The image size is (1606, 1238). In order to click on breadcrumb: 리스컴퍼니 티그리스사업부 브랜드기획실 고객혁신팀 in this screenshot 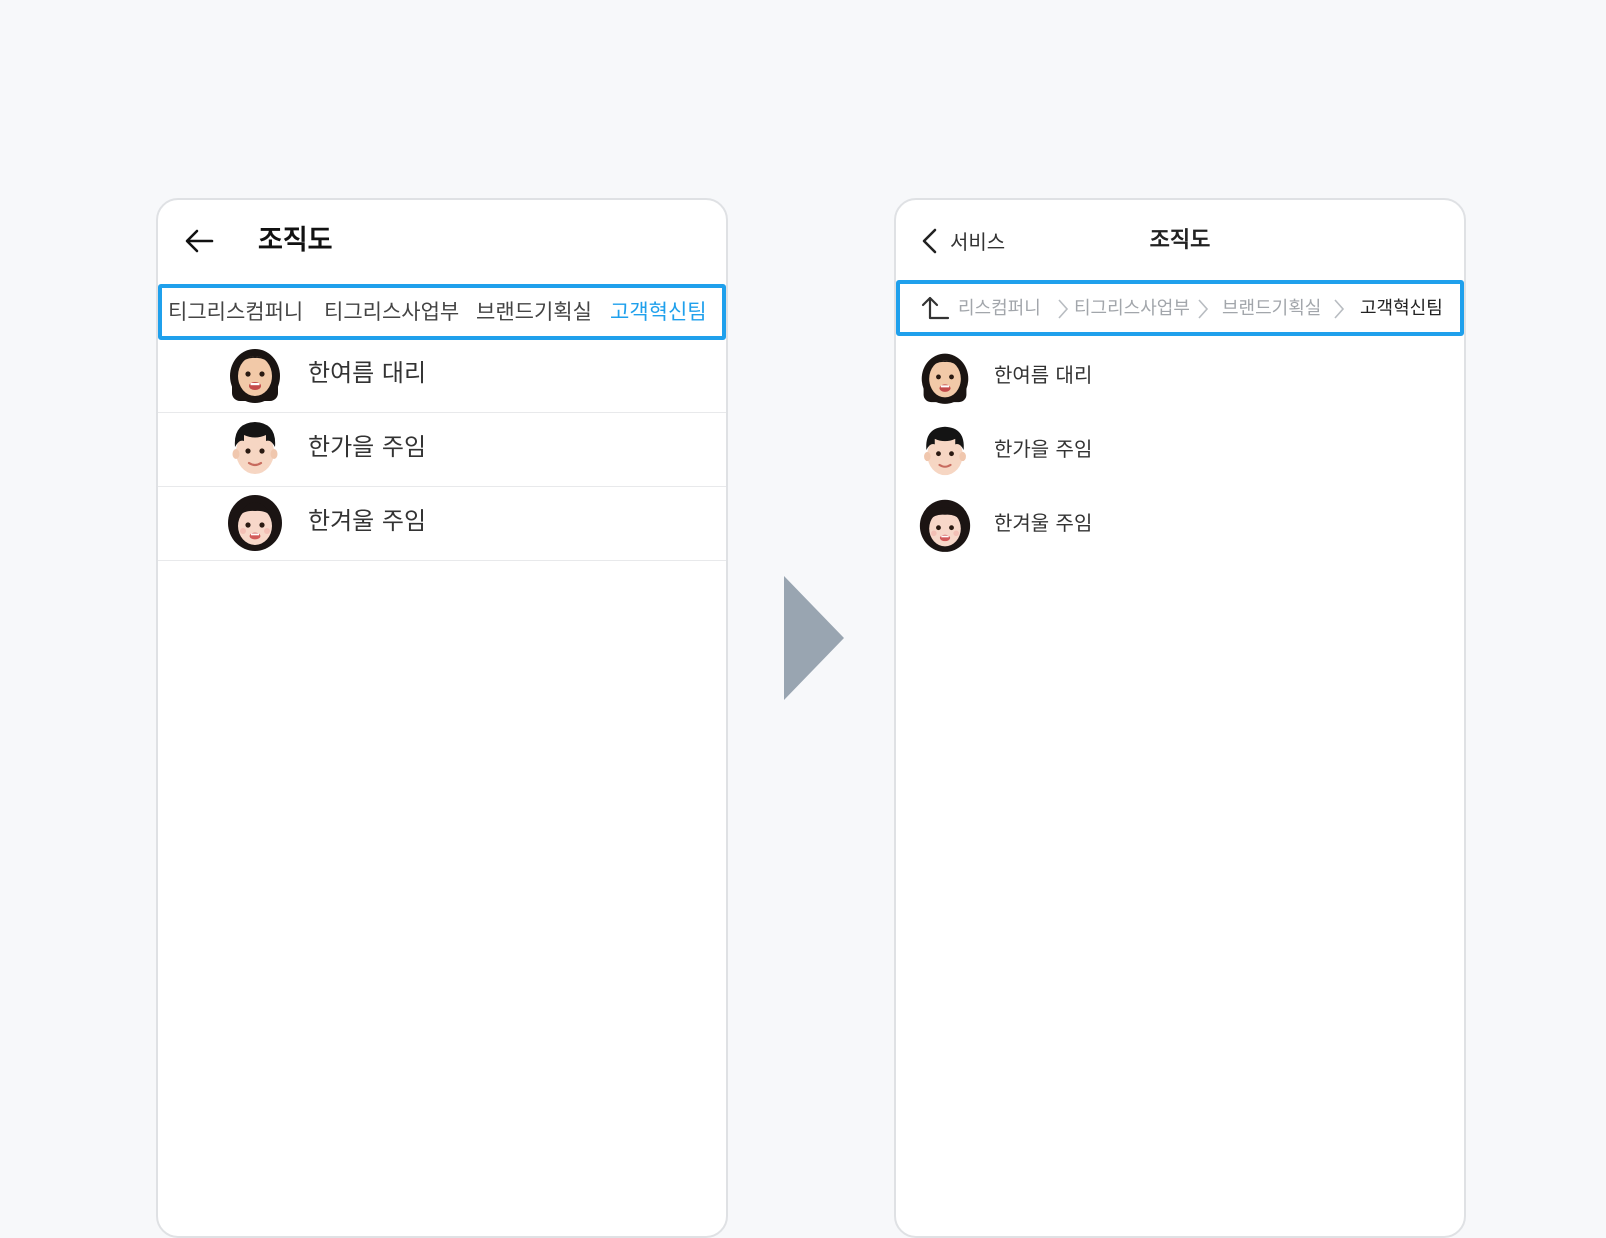, I will do `click(1180, 308)`.